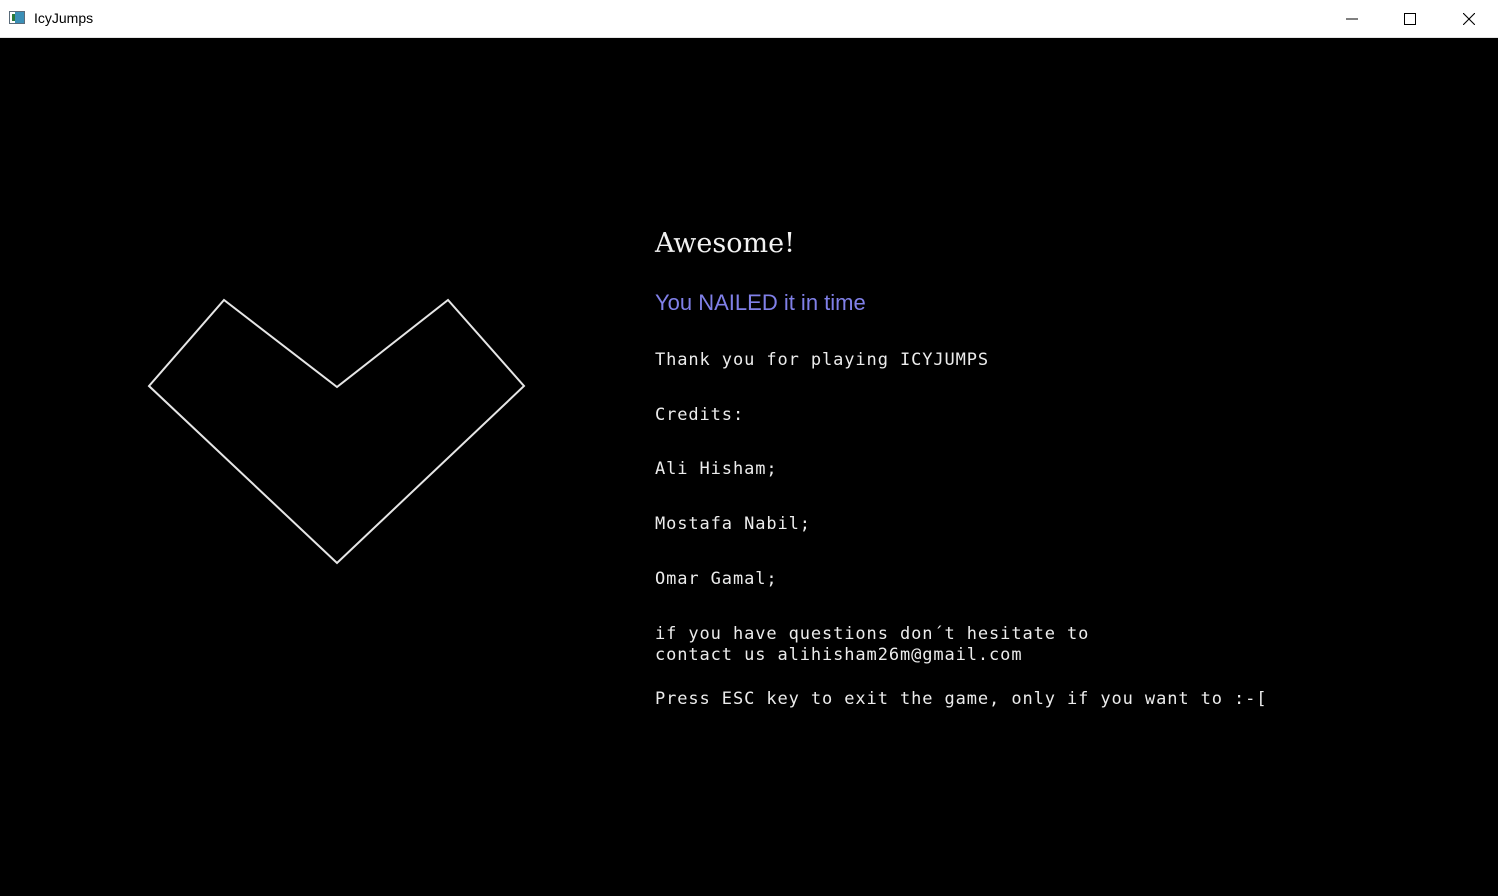 This screenshot has height=896, width=1498. Describe the element at coordinates (749, 19) in the screenshot. I see `title-bar: IcyJumps` at that location.